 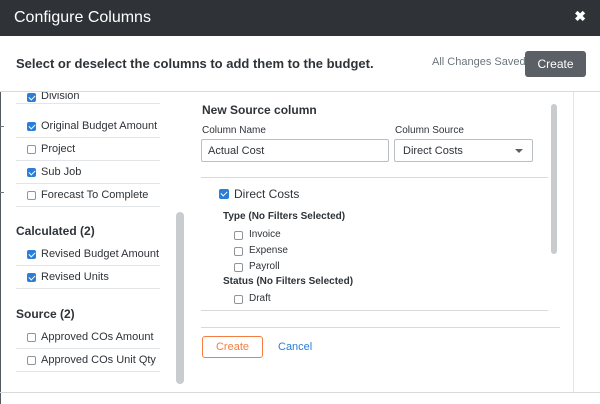 I want to click on dialog-bottom-border, so click(x=300, y=392).